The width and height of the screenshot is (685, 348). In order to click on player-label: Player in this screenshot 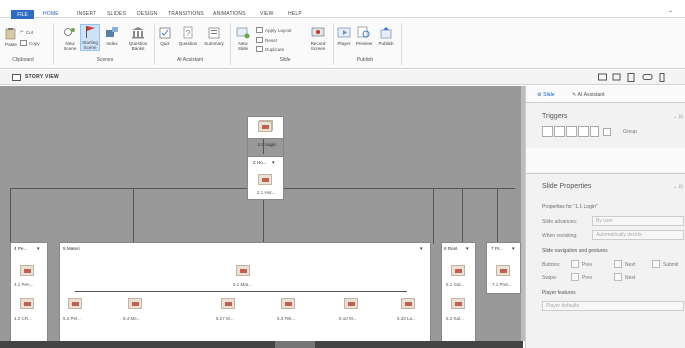, I will do `click(344, 43)`.